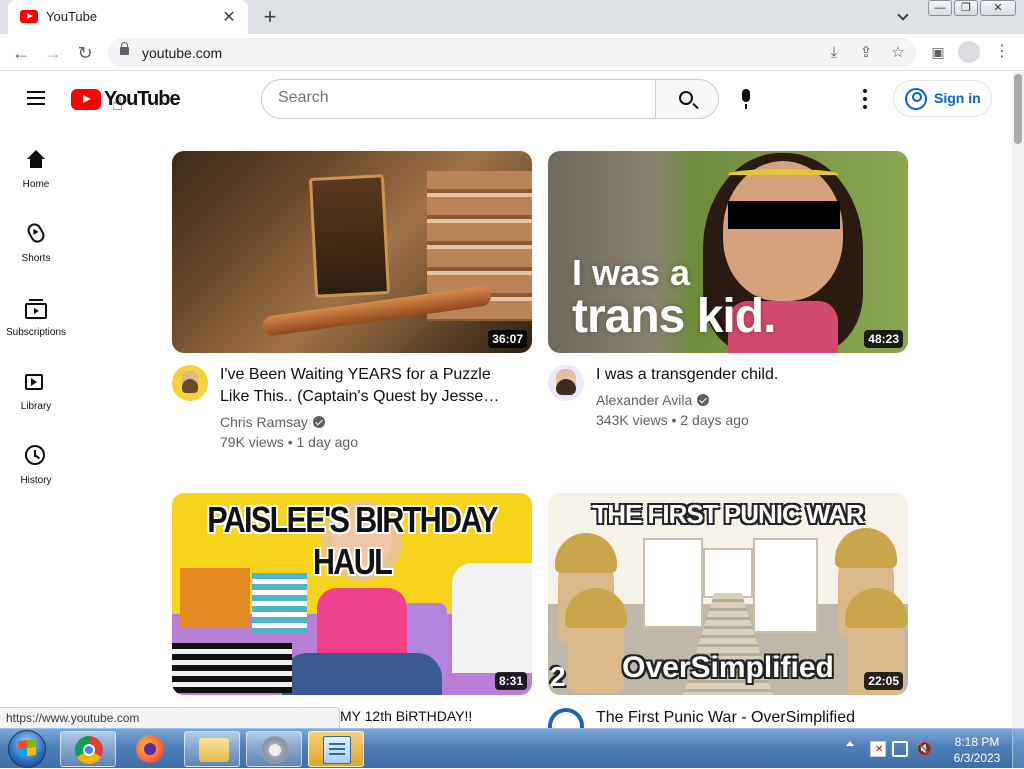 The image size is (1024, 769). I want to click on youtube-play-logo-icon, so click(86, 99).